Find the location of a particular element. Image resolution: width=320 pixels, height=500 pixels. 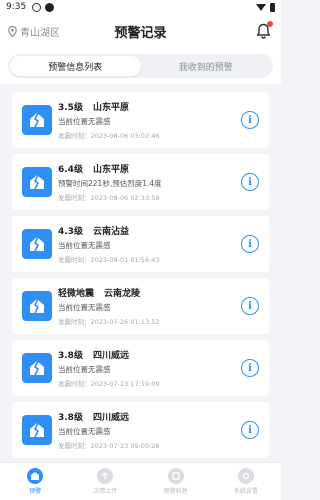

record-magnitude: 4.3级 is located at coordinates (70, 232).